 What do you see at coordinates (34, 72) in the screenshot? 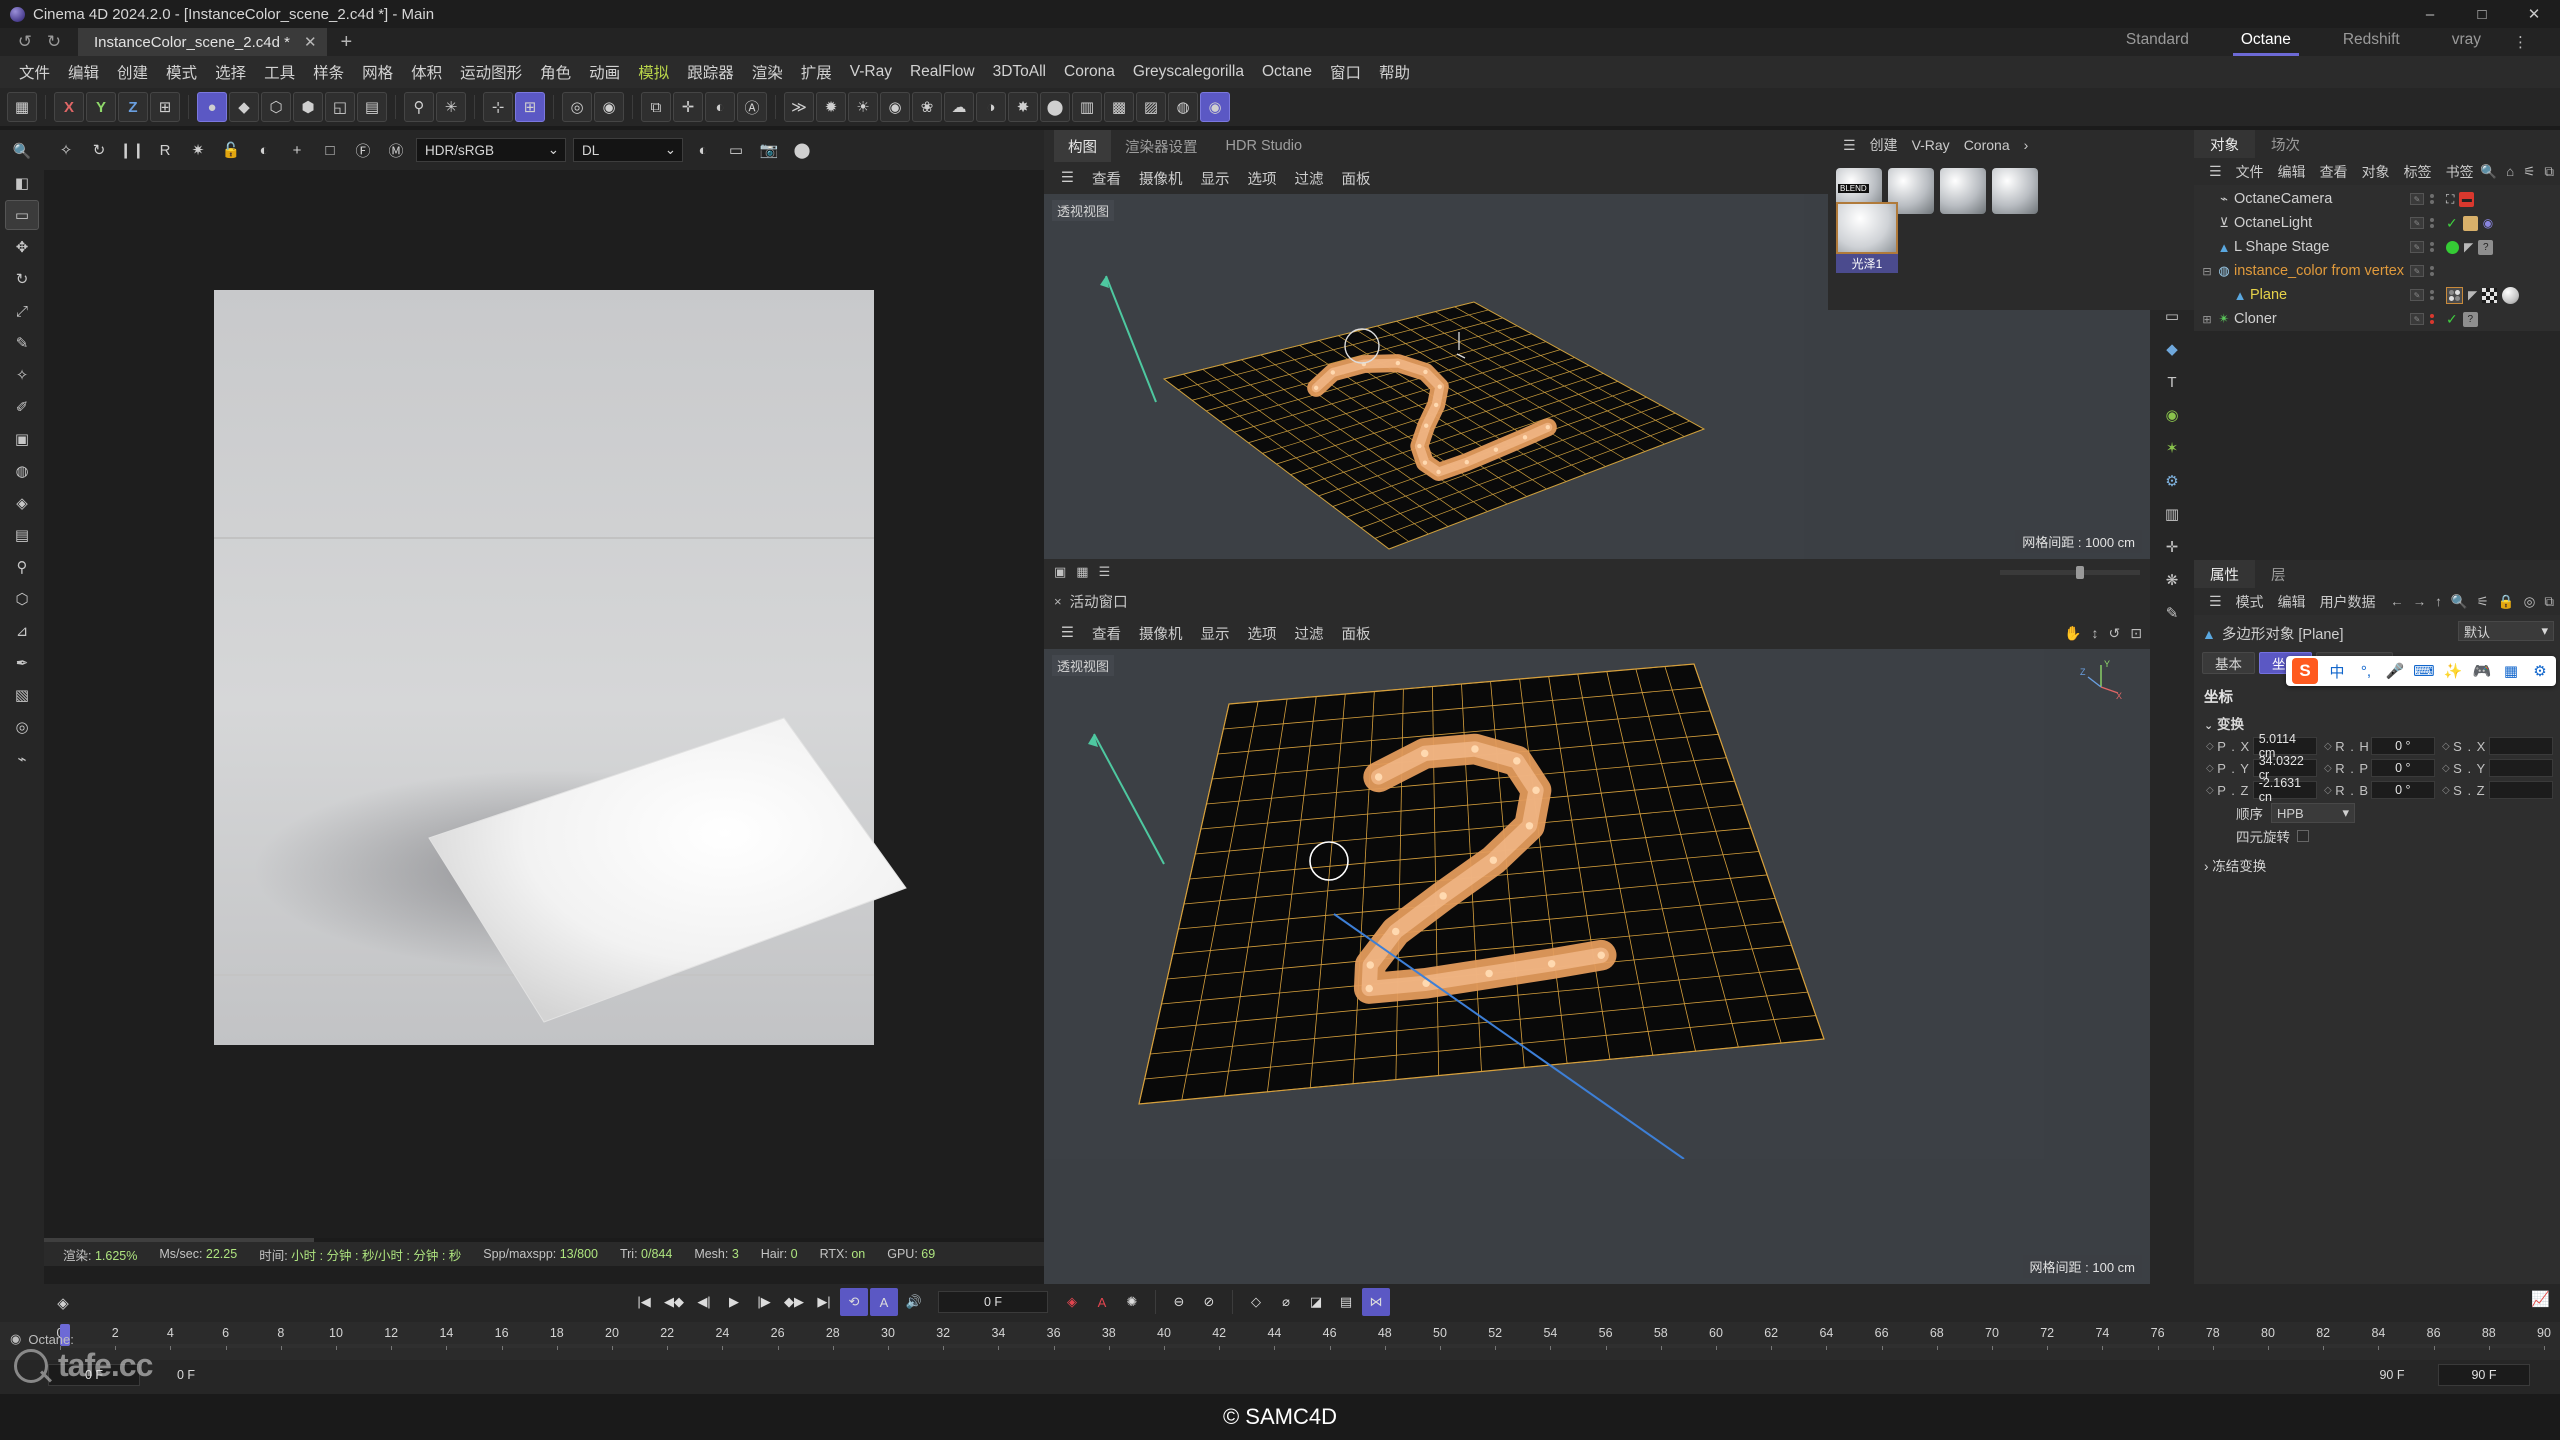
I see `menu-item-0: 文件` at bounding box center [34, 72].